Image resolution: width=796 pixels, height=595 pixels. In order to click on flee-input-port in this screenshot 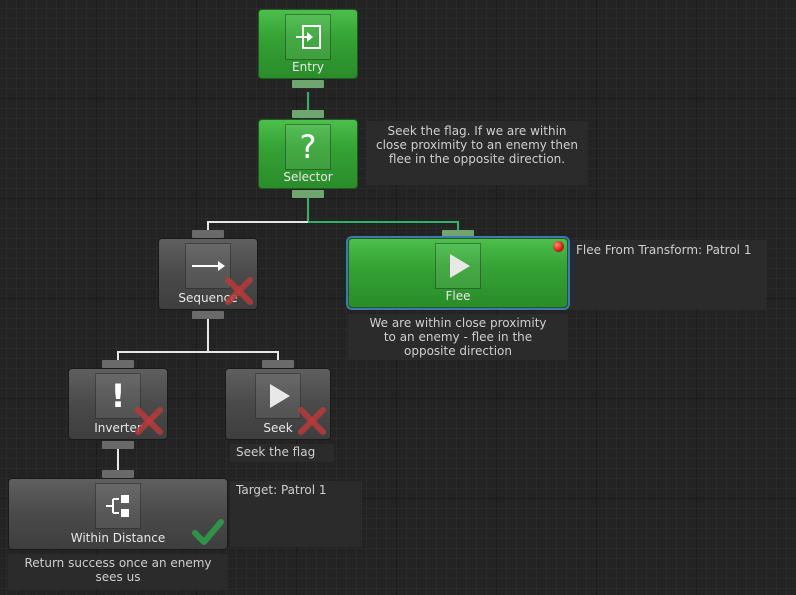, I will do `click(458, 234)`.